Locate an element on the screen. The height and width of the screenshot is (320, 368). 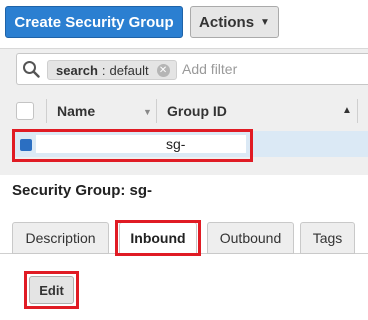
tab-outbound: Outbound is located at coordinates (250, 238).